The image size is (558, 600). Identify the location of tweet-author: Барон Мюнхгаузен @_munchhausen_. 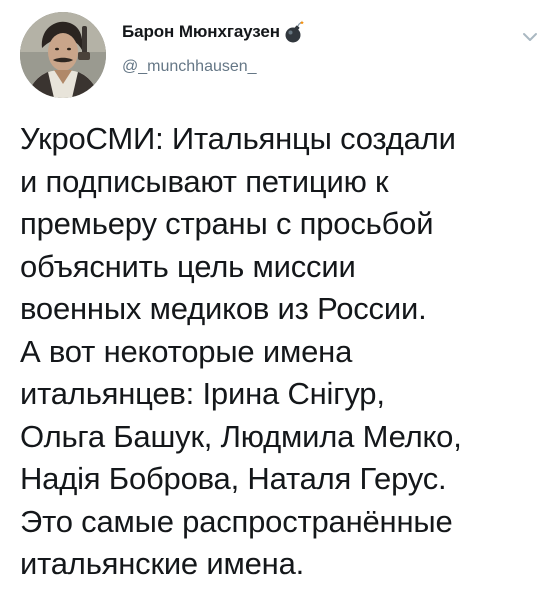
(213, 48).